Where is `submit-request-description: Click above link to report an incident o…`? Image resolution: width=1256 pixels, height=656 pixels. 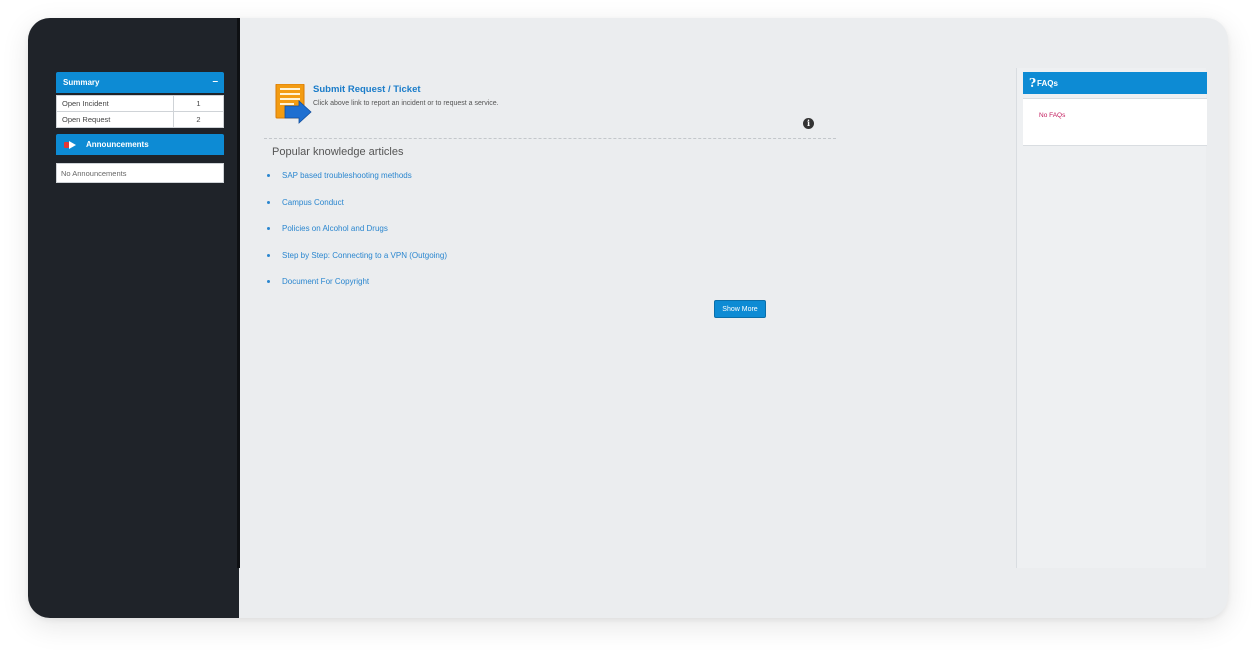 submit-request-description: Click above link to report an incident o… is located at coordinates (406, 103).